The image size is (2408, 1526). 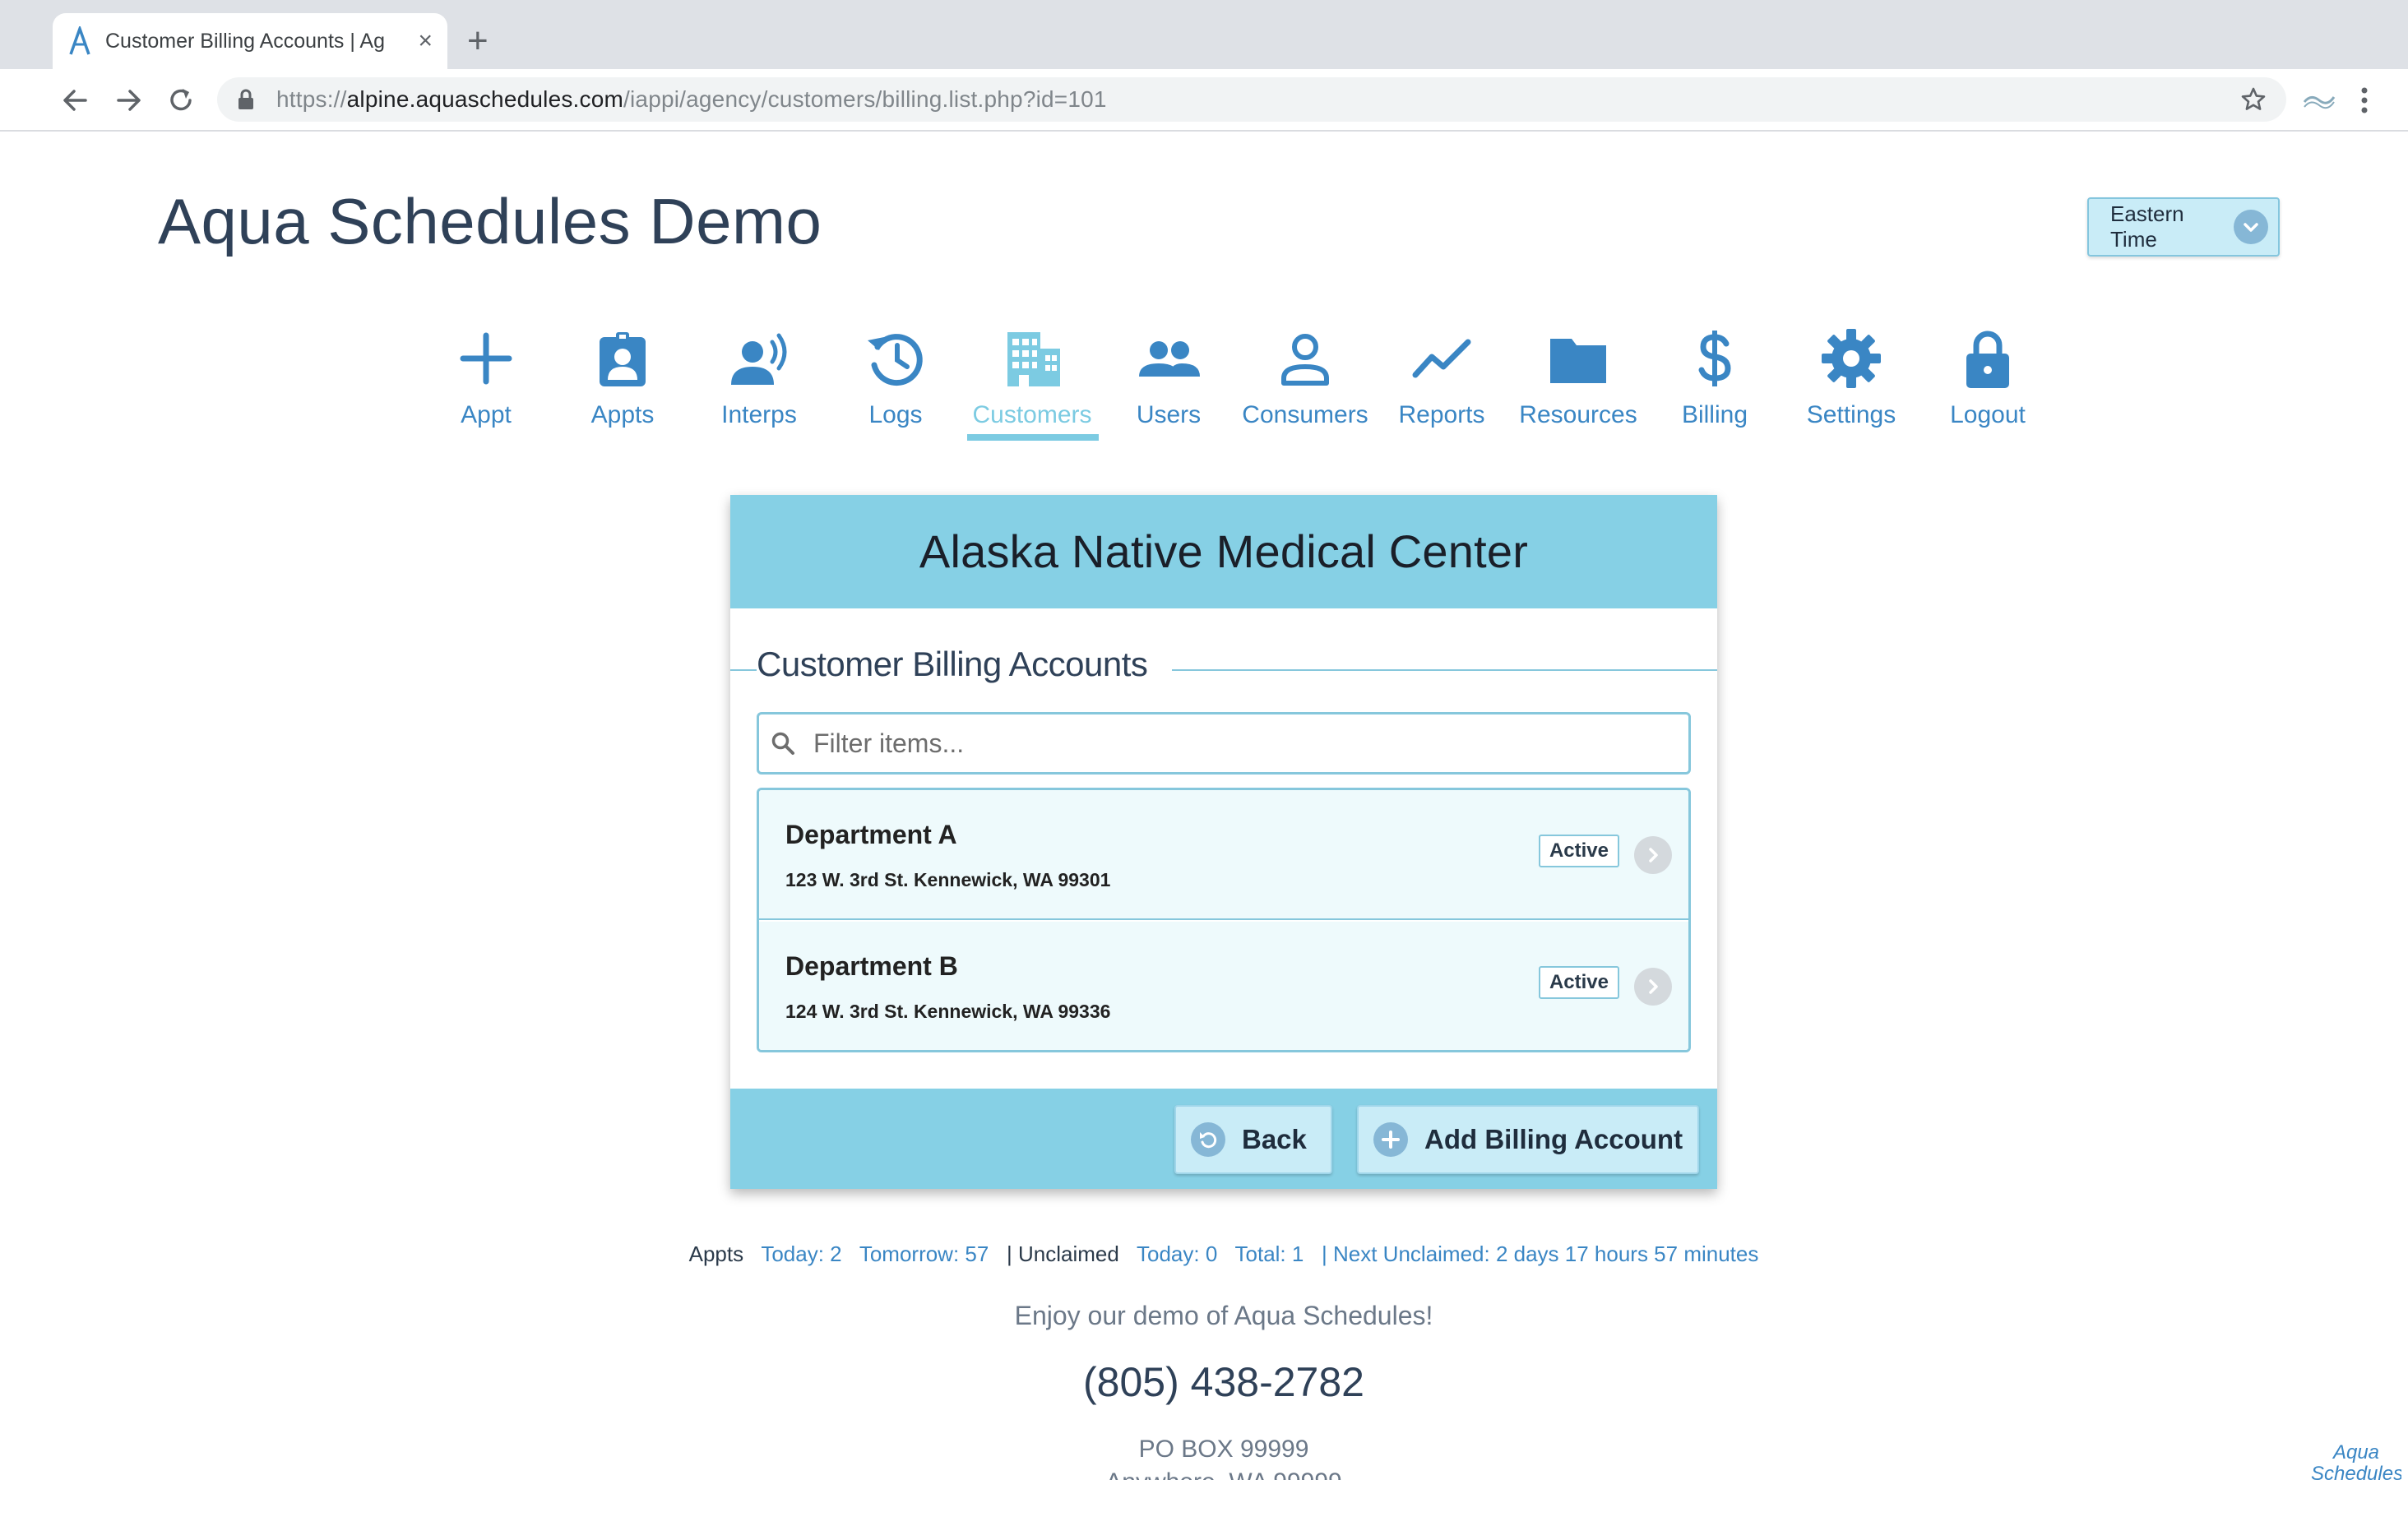 I want to click on nav-label: Interps, so click(x=759, y=414).